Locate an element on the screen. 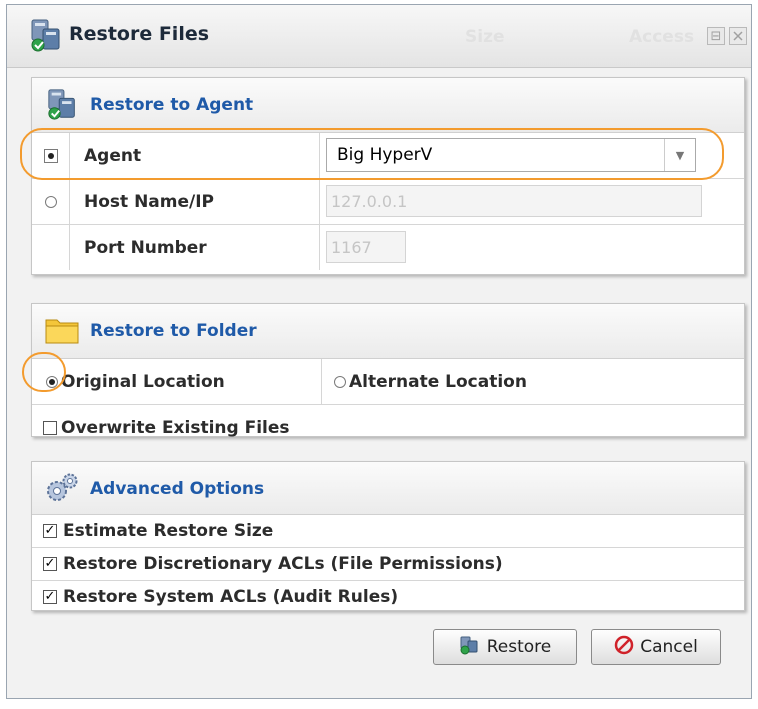 The width and height of the screenshot is (758, 709). alternate-location-option: Alternate Location is located at coordinates (532, 381).